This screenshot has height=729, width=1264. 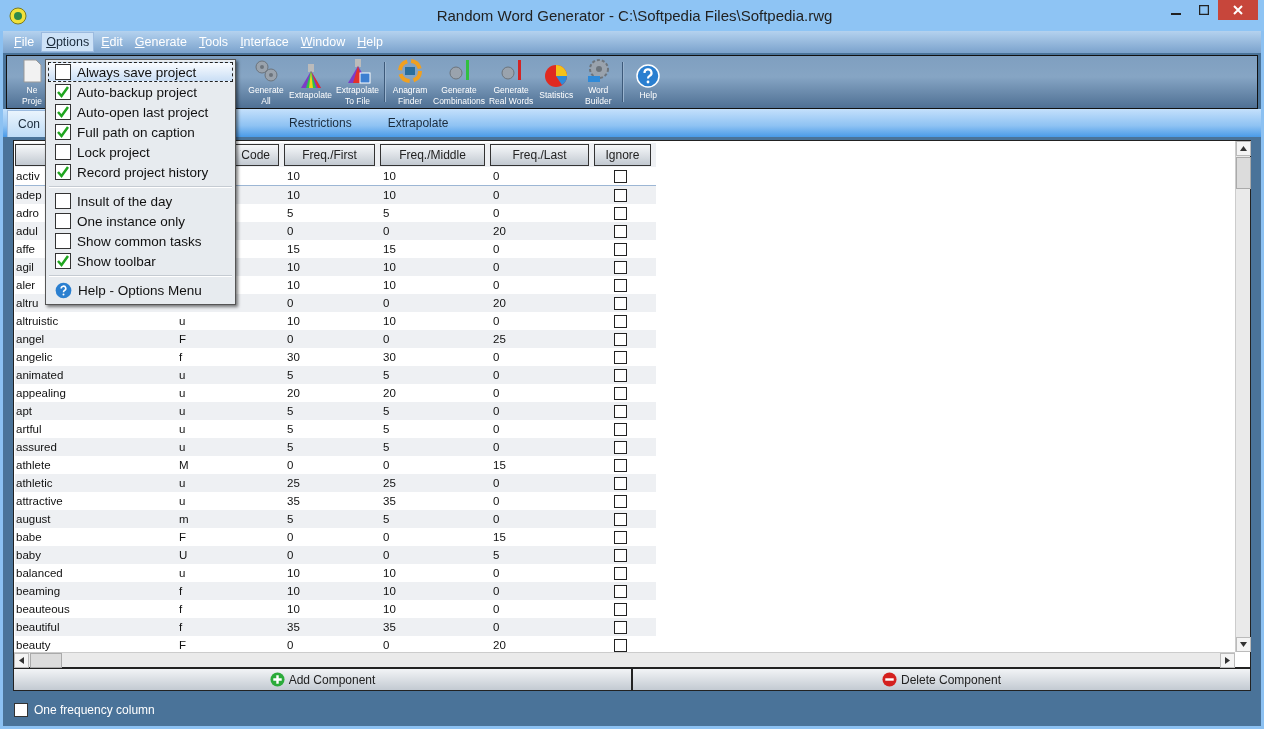 I want to click on toolbar-button: Generate Real Words, so click(x=511, y=82).